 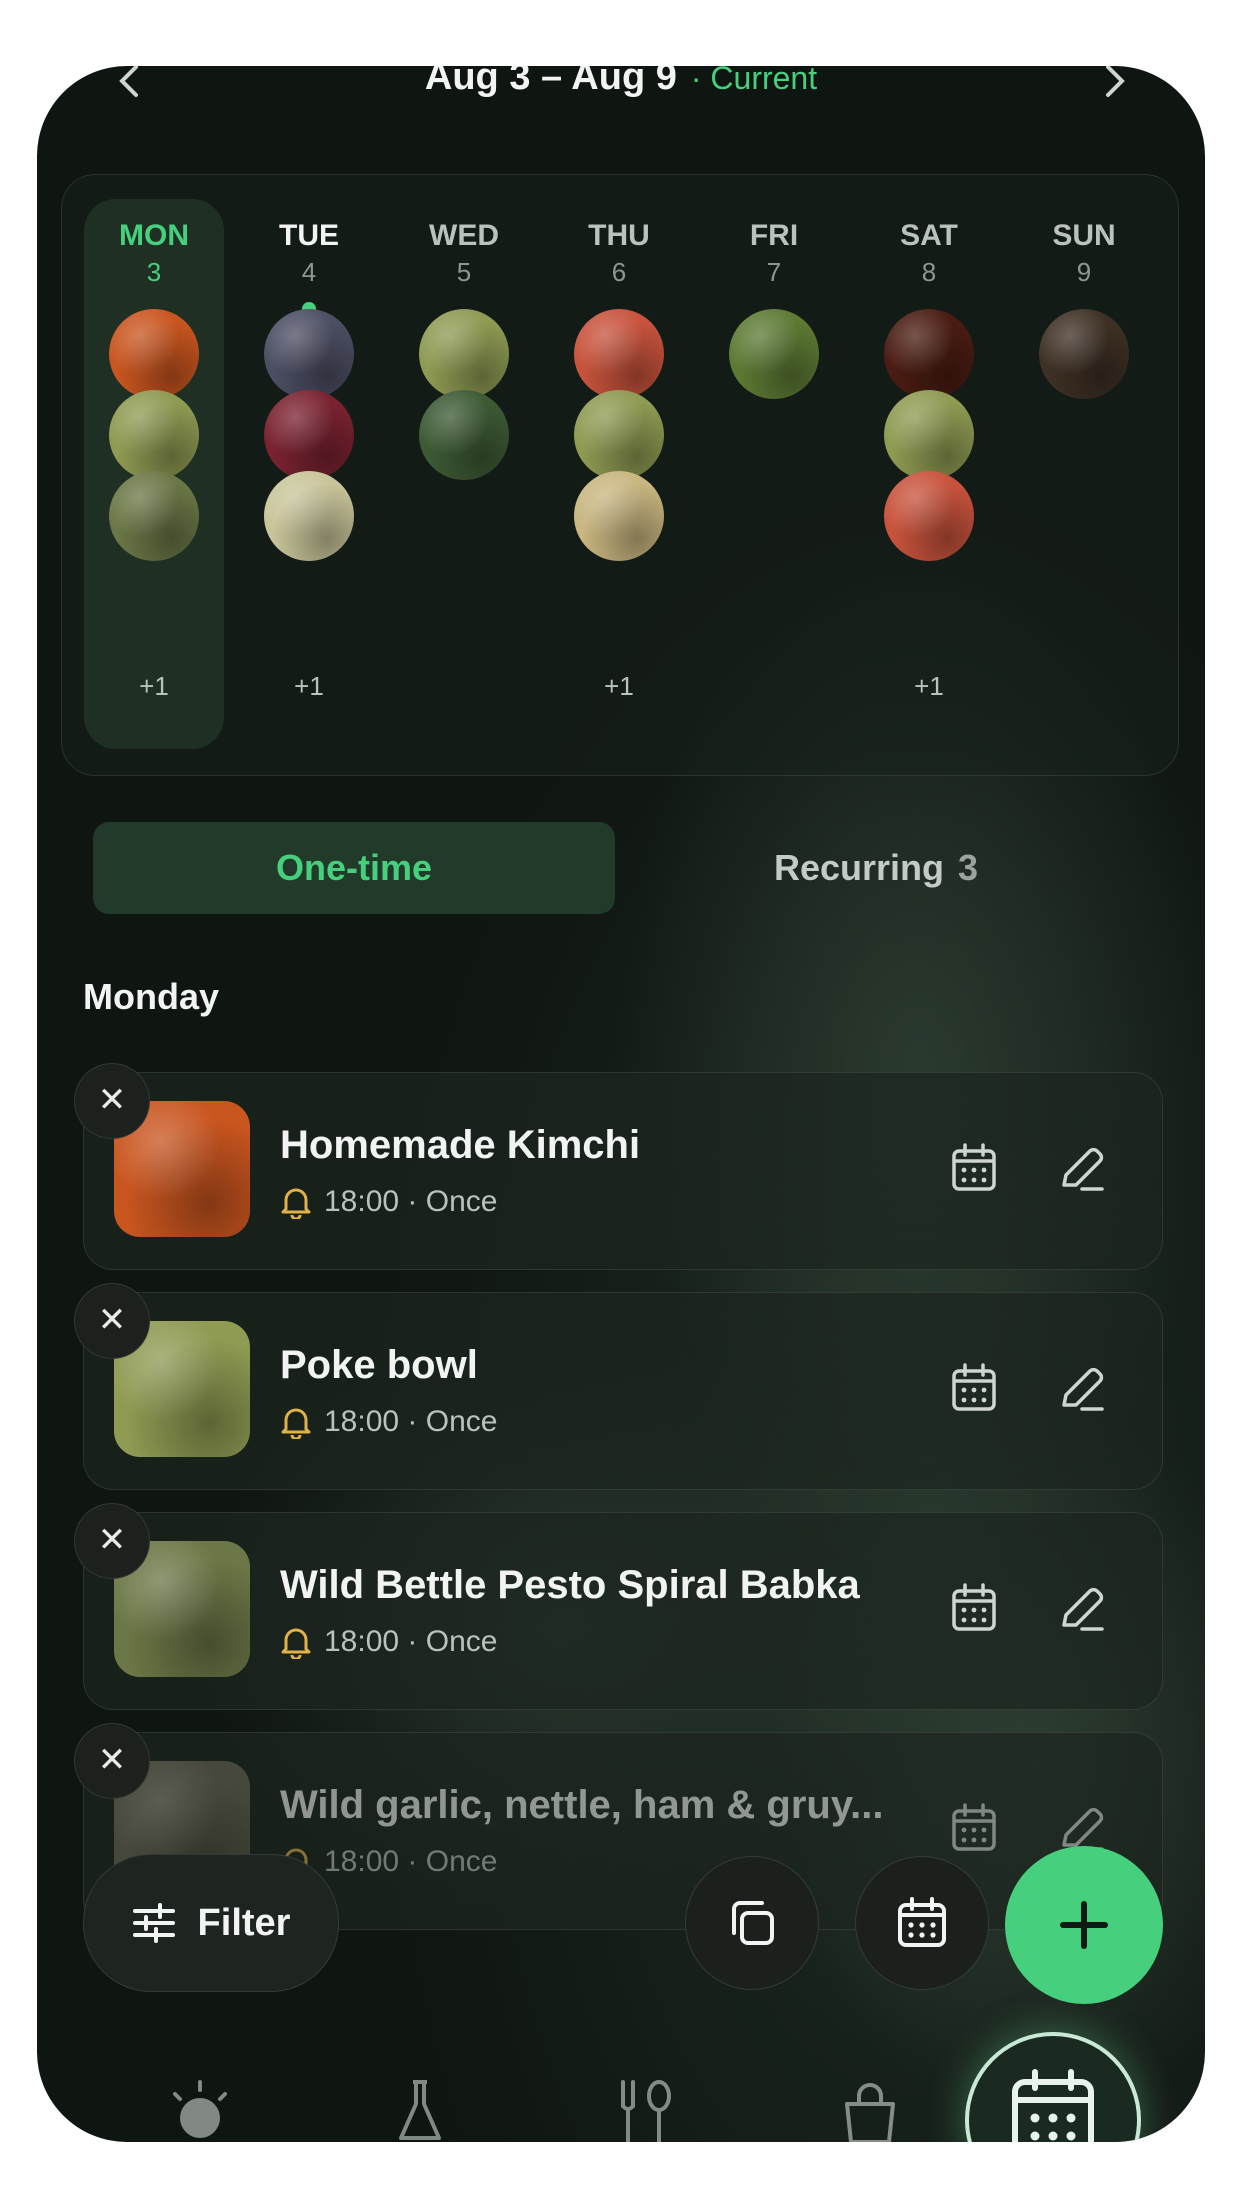 What do you see at coordinates (200, 2109) in the screenshot?
I see `sun-icon` at bounding box center [200, 2109].